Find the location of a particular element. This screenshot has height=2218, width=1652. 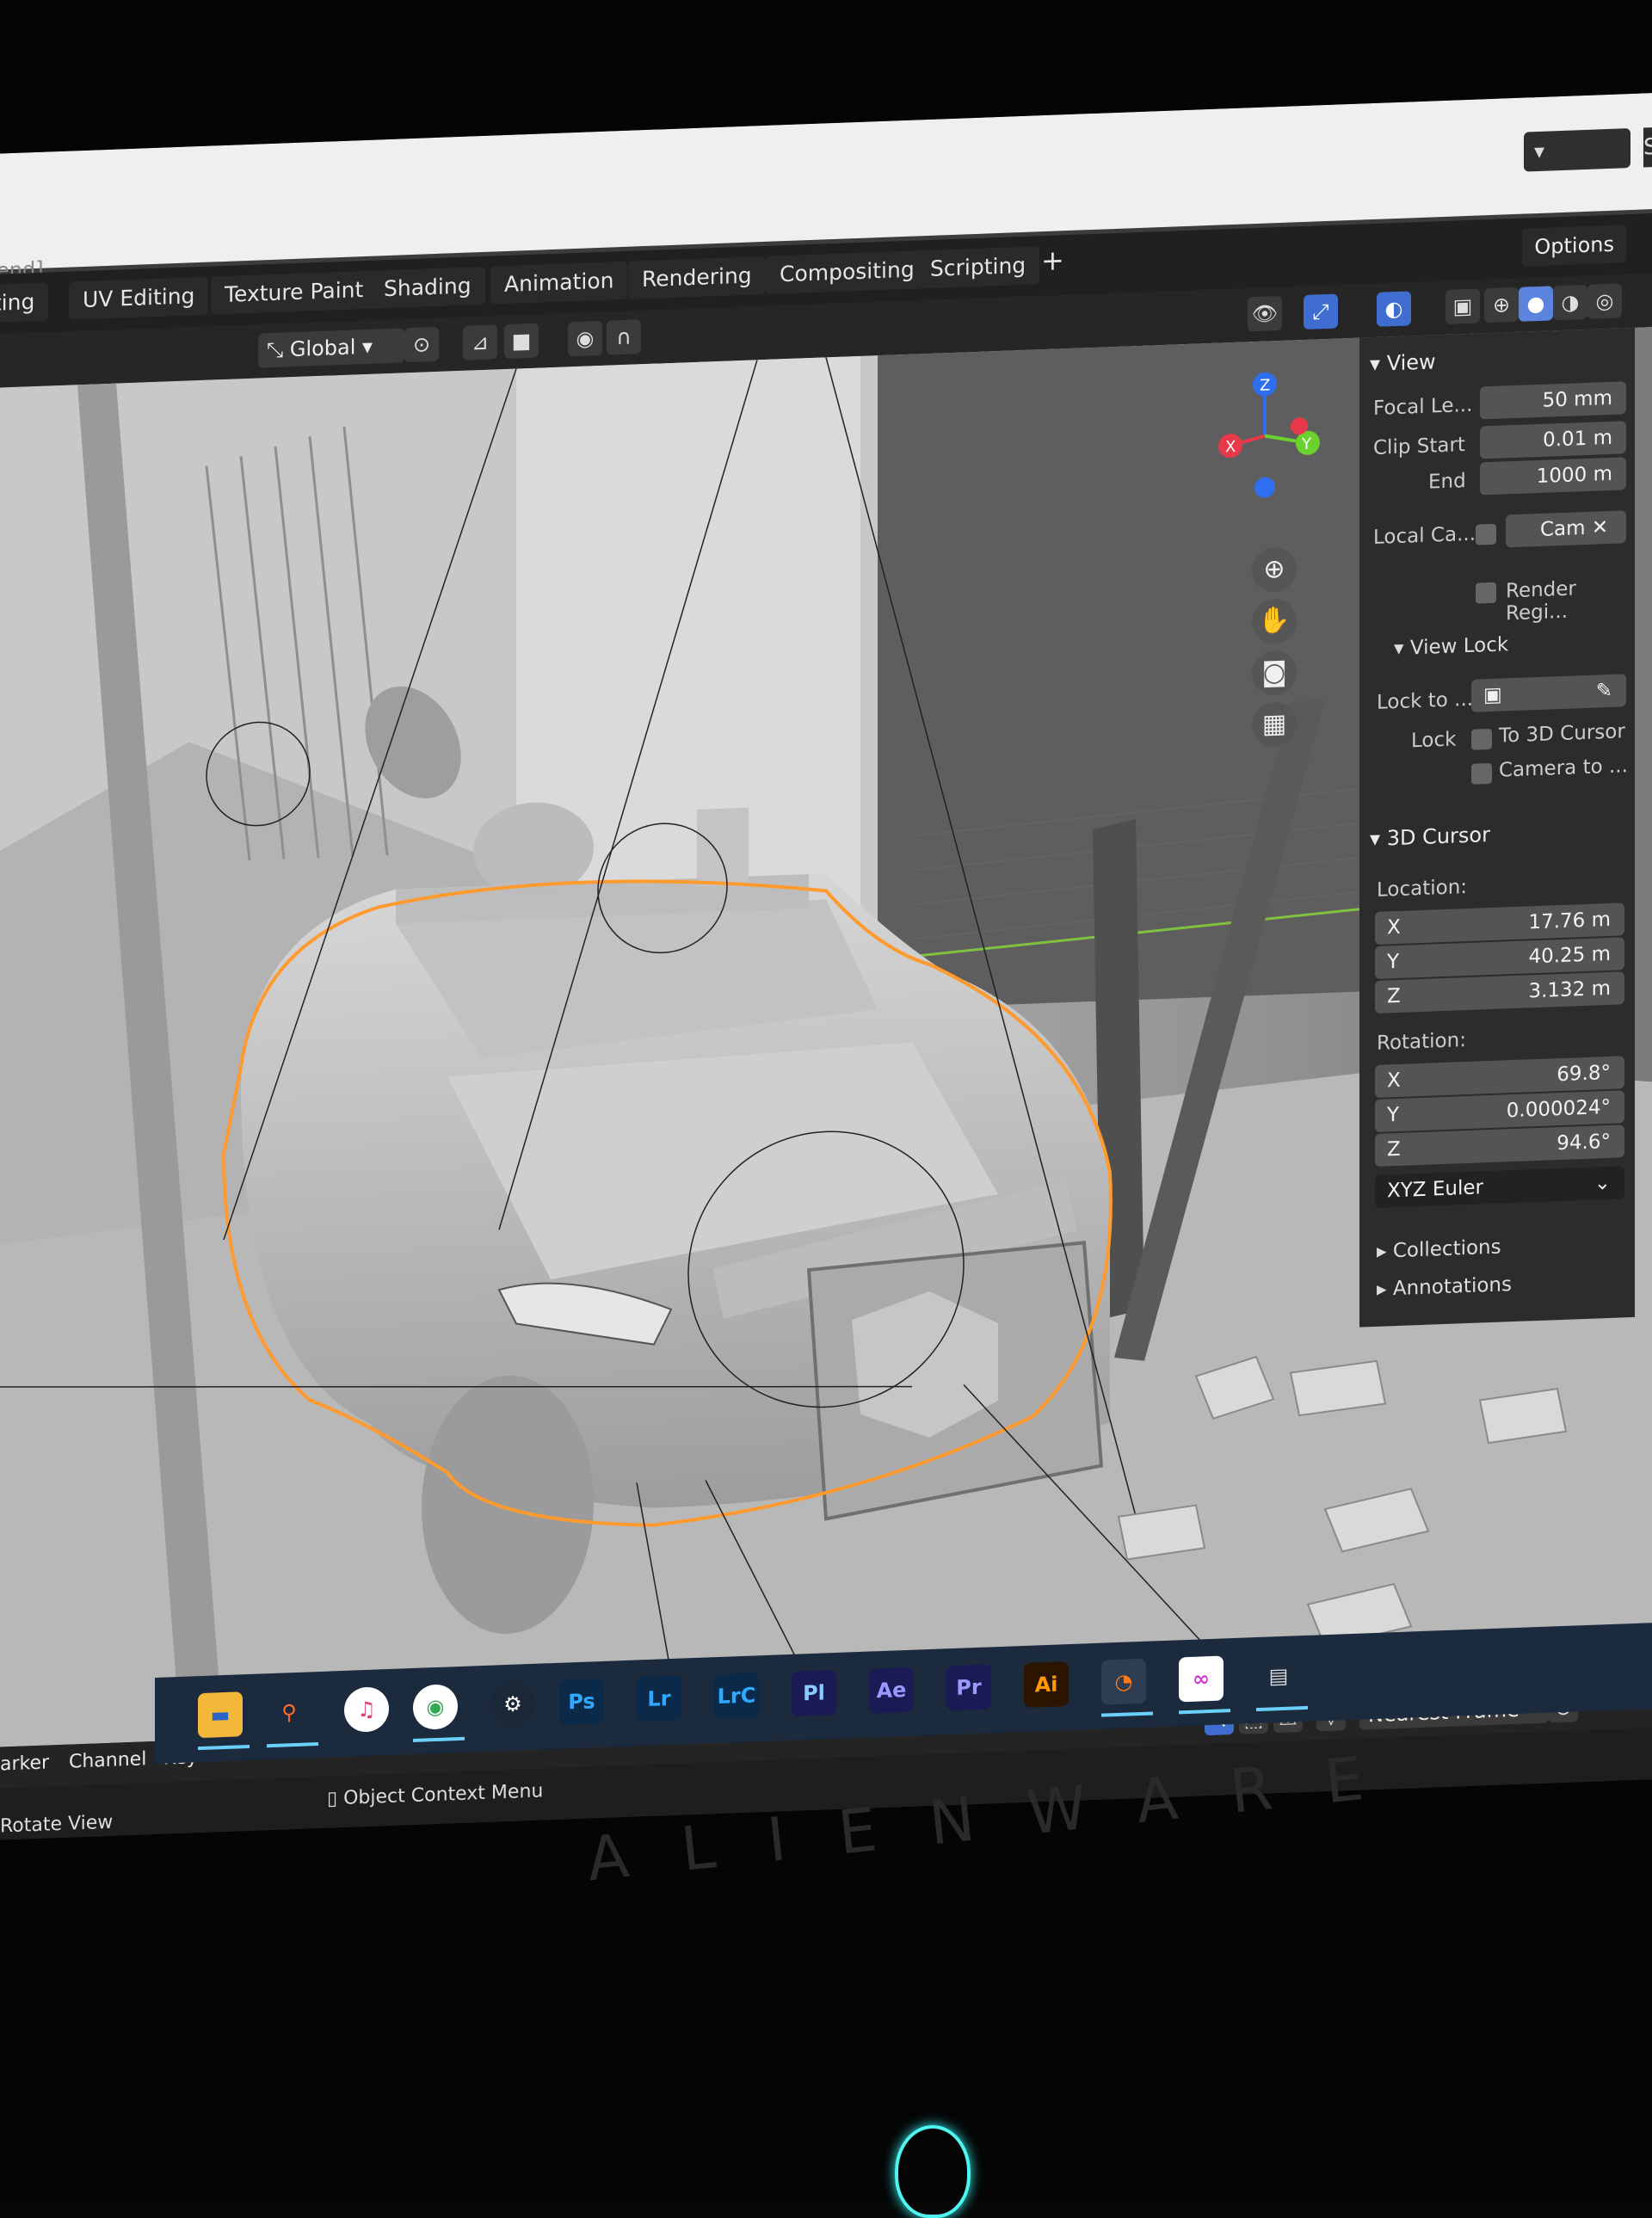

loc-y-label: Y is located at coordinates (1393, 962).